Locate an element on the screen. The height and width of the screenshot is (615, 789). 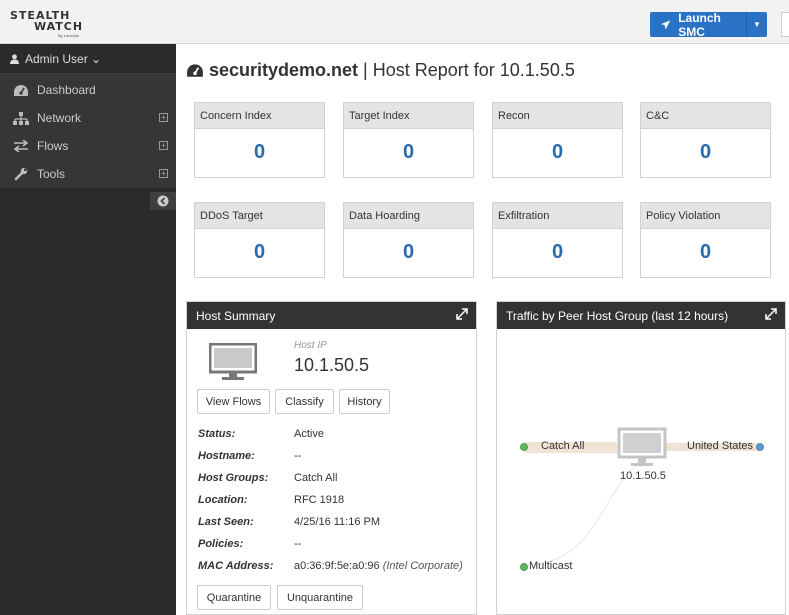
catch-all-label: Catch All is located at coordinates (562, 446).